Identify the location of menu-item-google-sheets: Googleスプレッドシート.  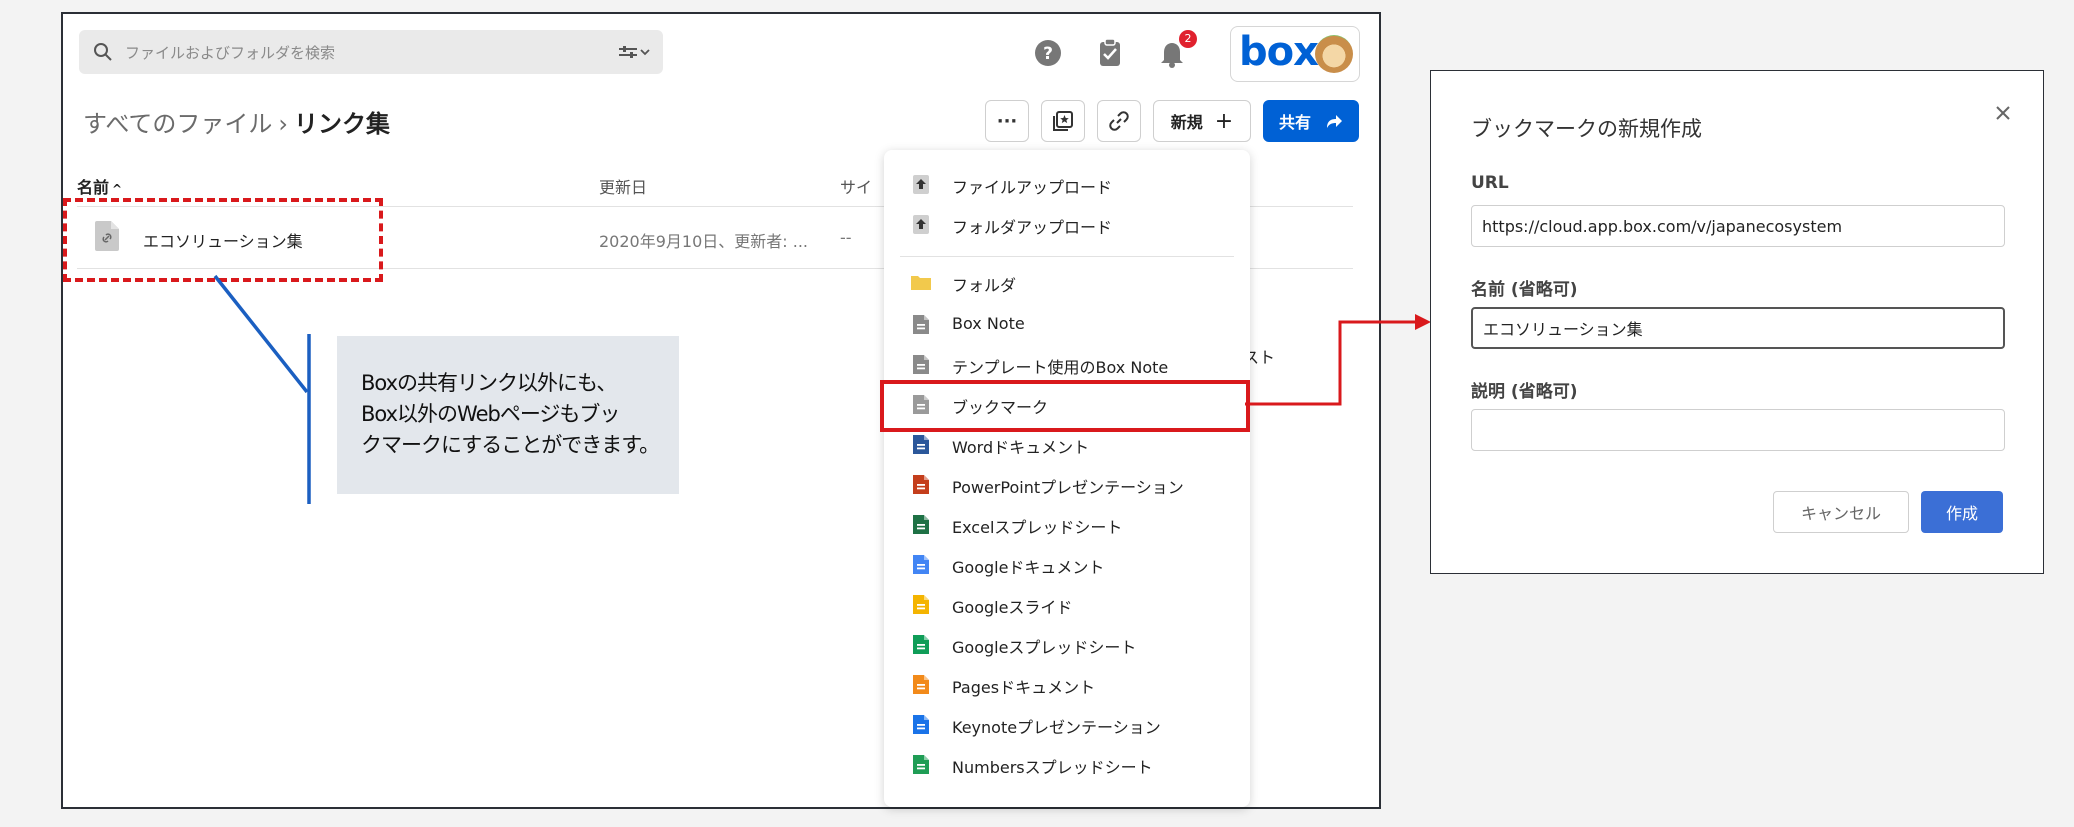
(1067, 644).